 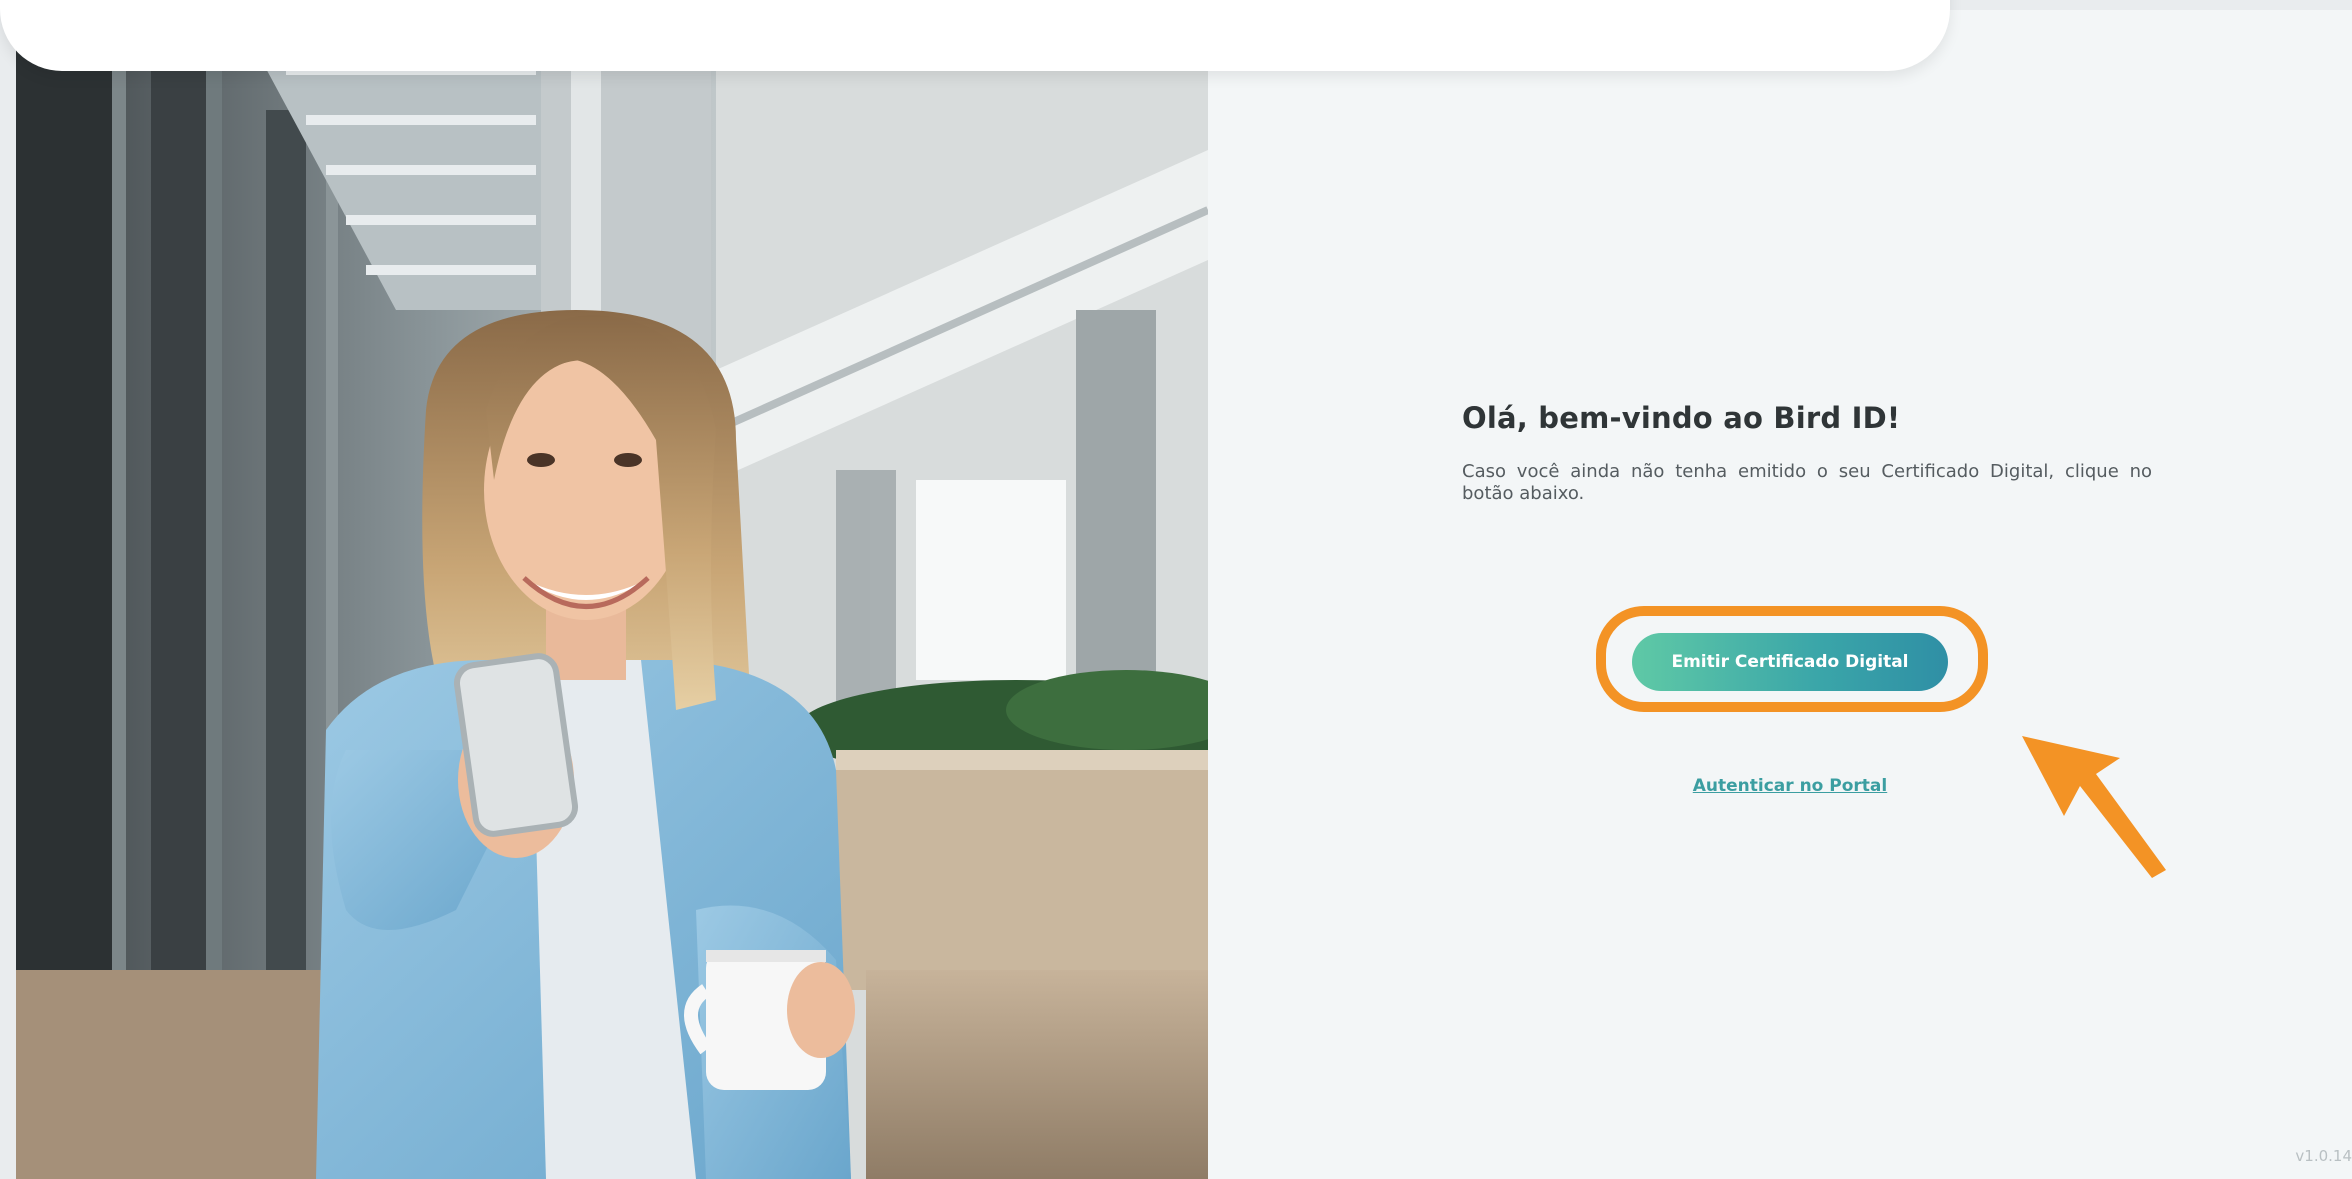 I want to click on issue-certificate-button: Emitir Certificado Digital, so click(x=1790, y=662).